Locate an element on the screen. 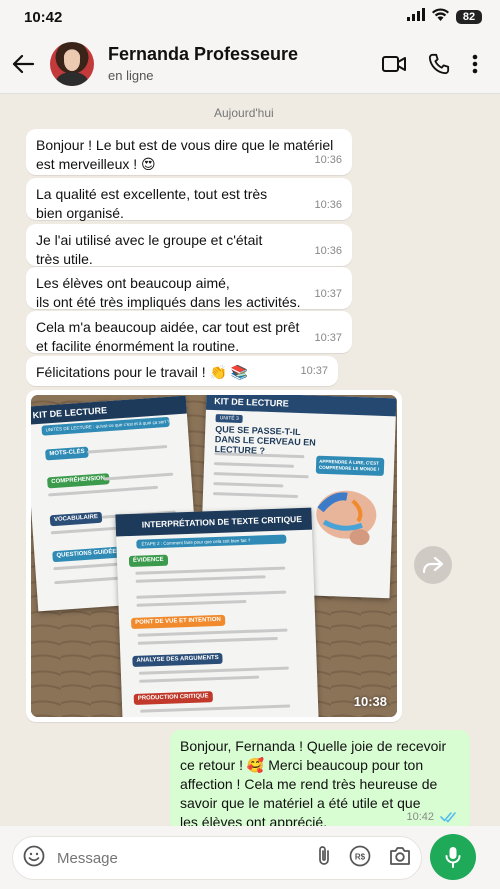 The image size is (500, 889). contact-presence: en ligne is located at coordinates (131, 75).